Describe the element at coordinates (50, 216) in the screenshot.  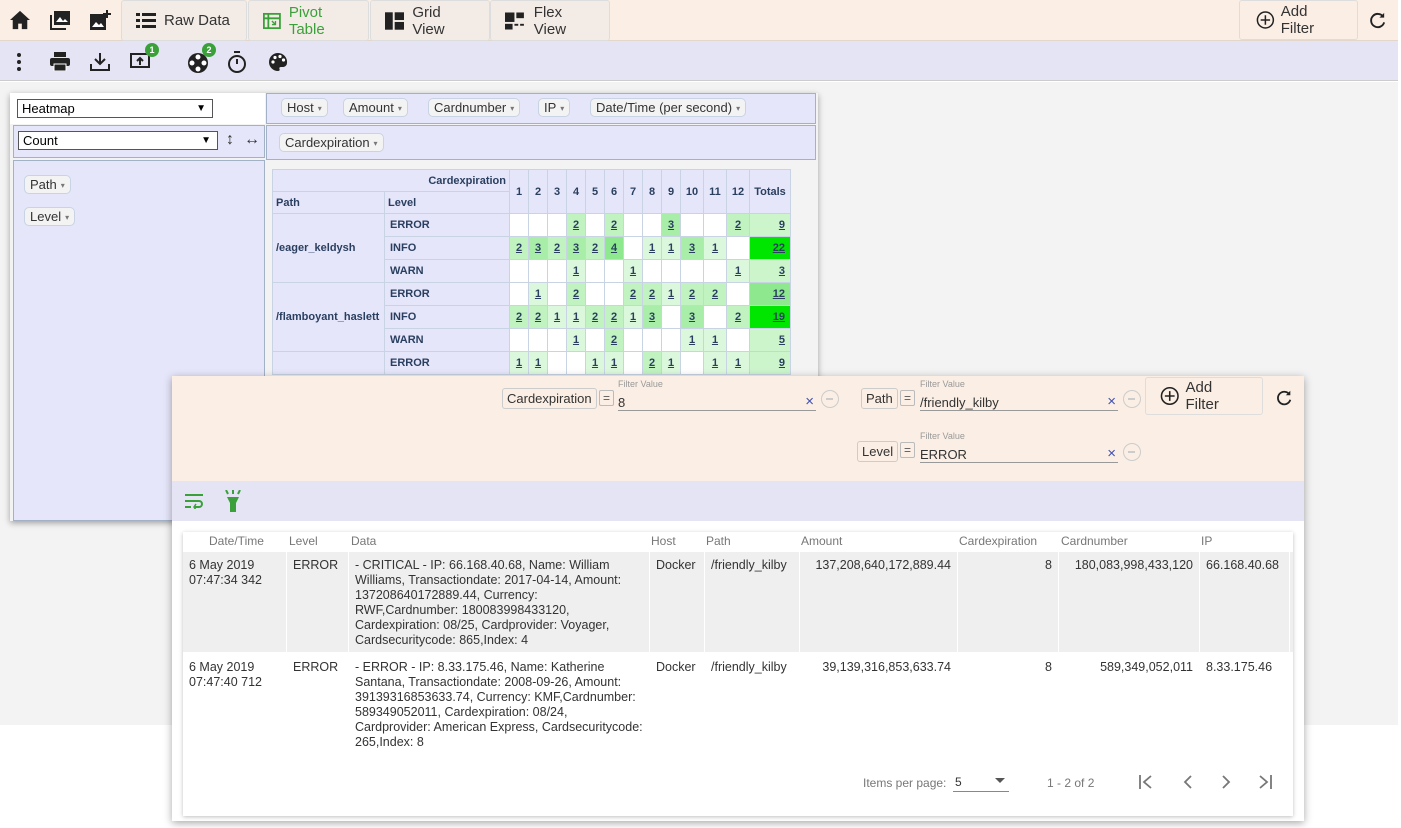
I see `row-attr-pill: Level ▾` at that location.